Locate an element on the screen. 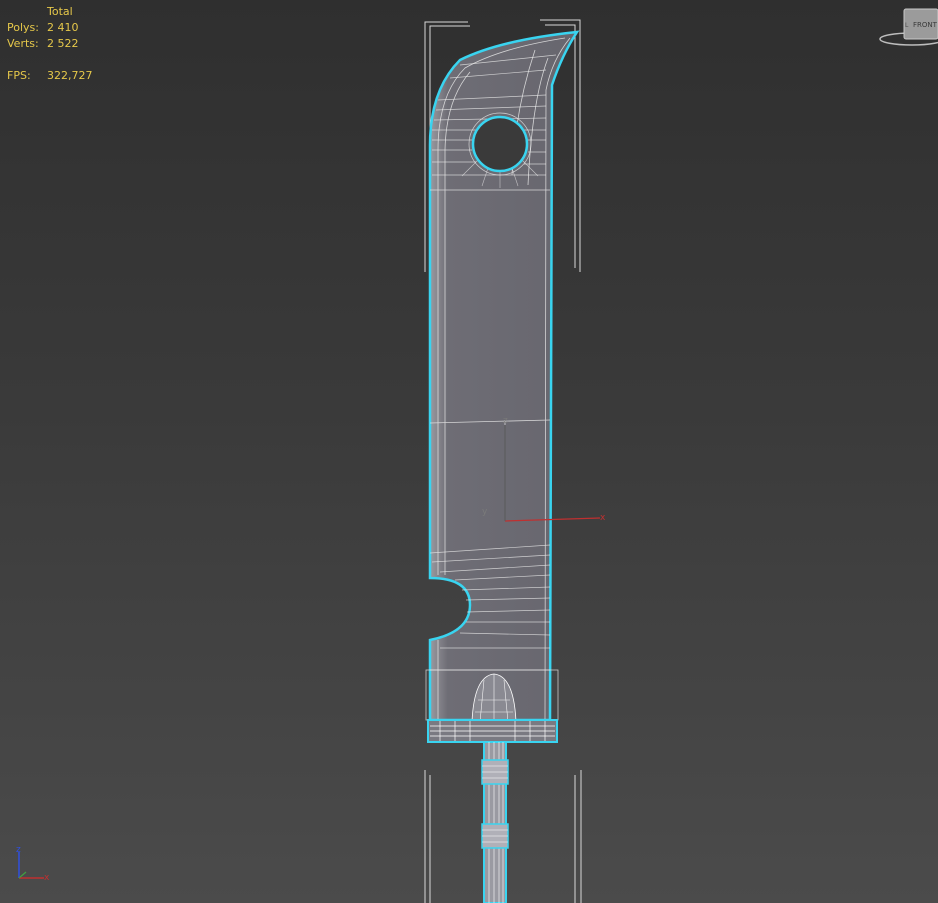  gizmo-z-label: z is located at coordinates (505, 421).